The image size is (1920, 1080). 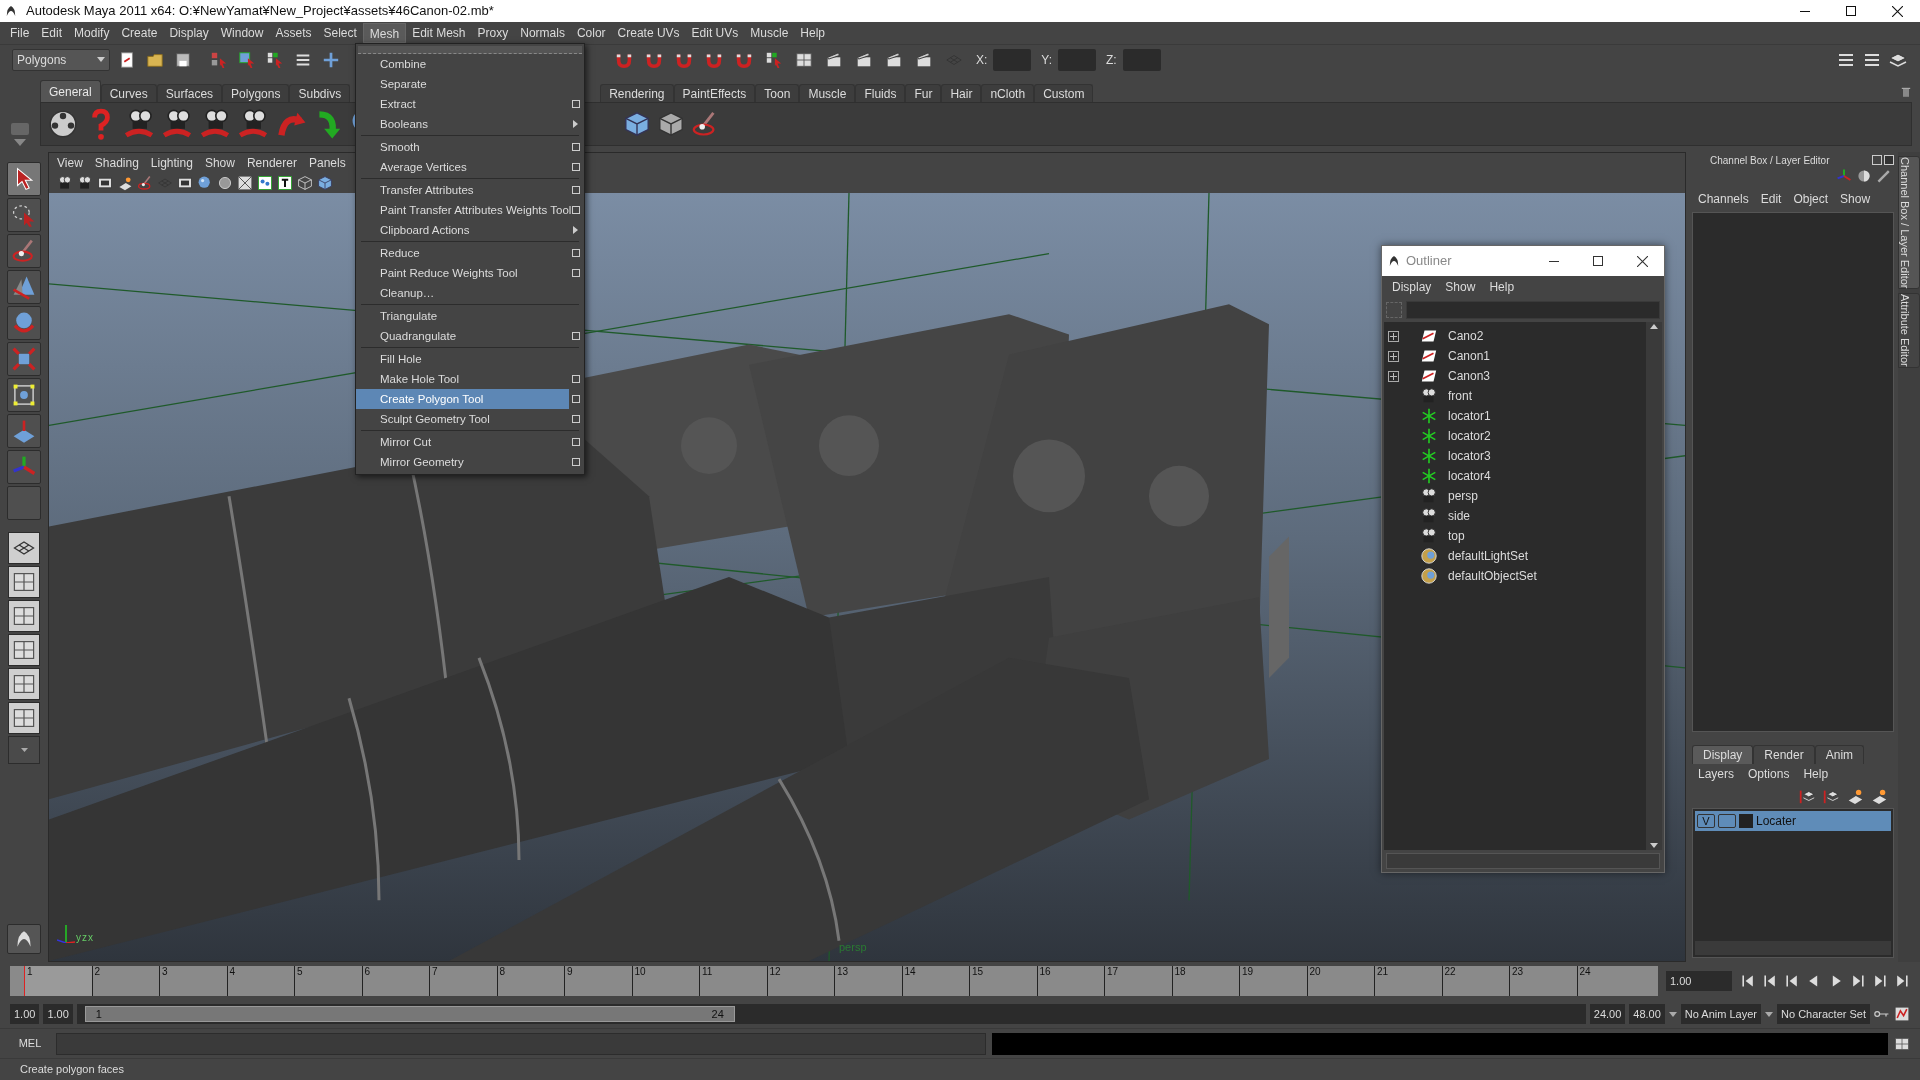 What do you see at coordinates (1879, 796) in the screenshot?
I see `new-layer-selected-icon` at bounding box center [1879, 796].